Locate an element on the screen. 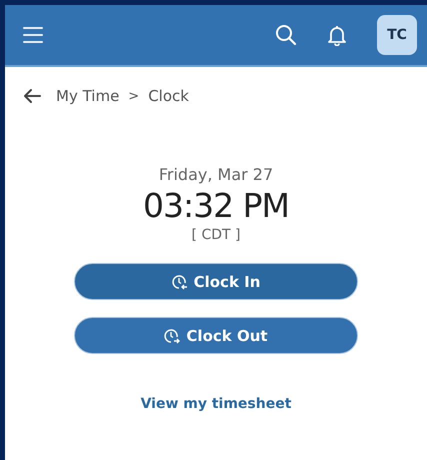 Image resolution: width=427 pixels, height=460 pixels. search-icon is located at coordinates (286, 35).